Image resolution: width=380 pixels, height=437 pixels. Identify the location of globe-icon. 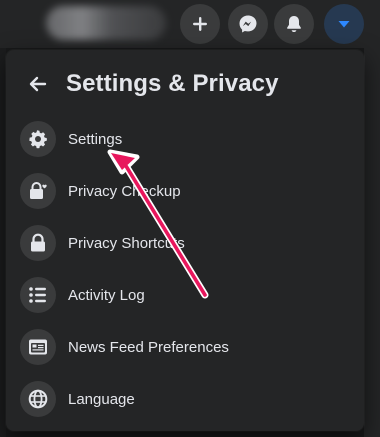
(38, 399).